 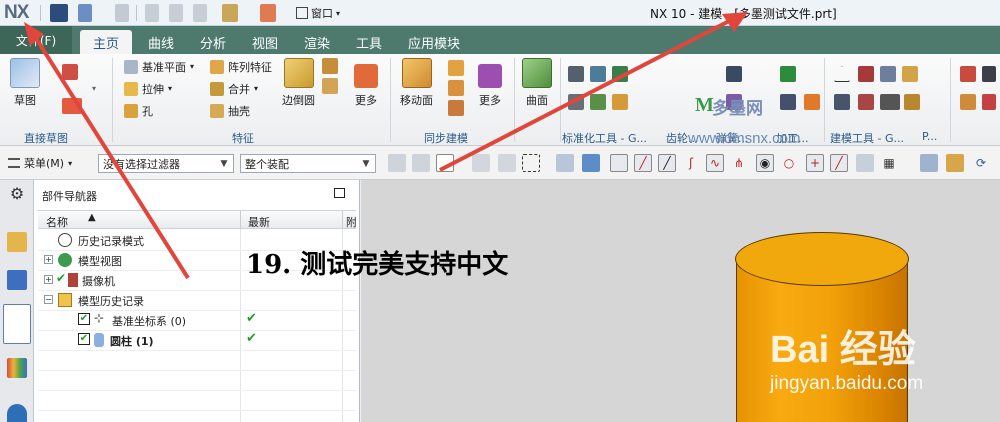 I want to click on fit-icon, so click(x=955, y=163).